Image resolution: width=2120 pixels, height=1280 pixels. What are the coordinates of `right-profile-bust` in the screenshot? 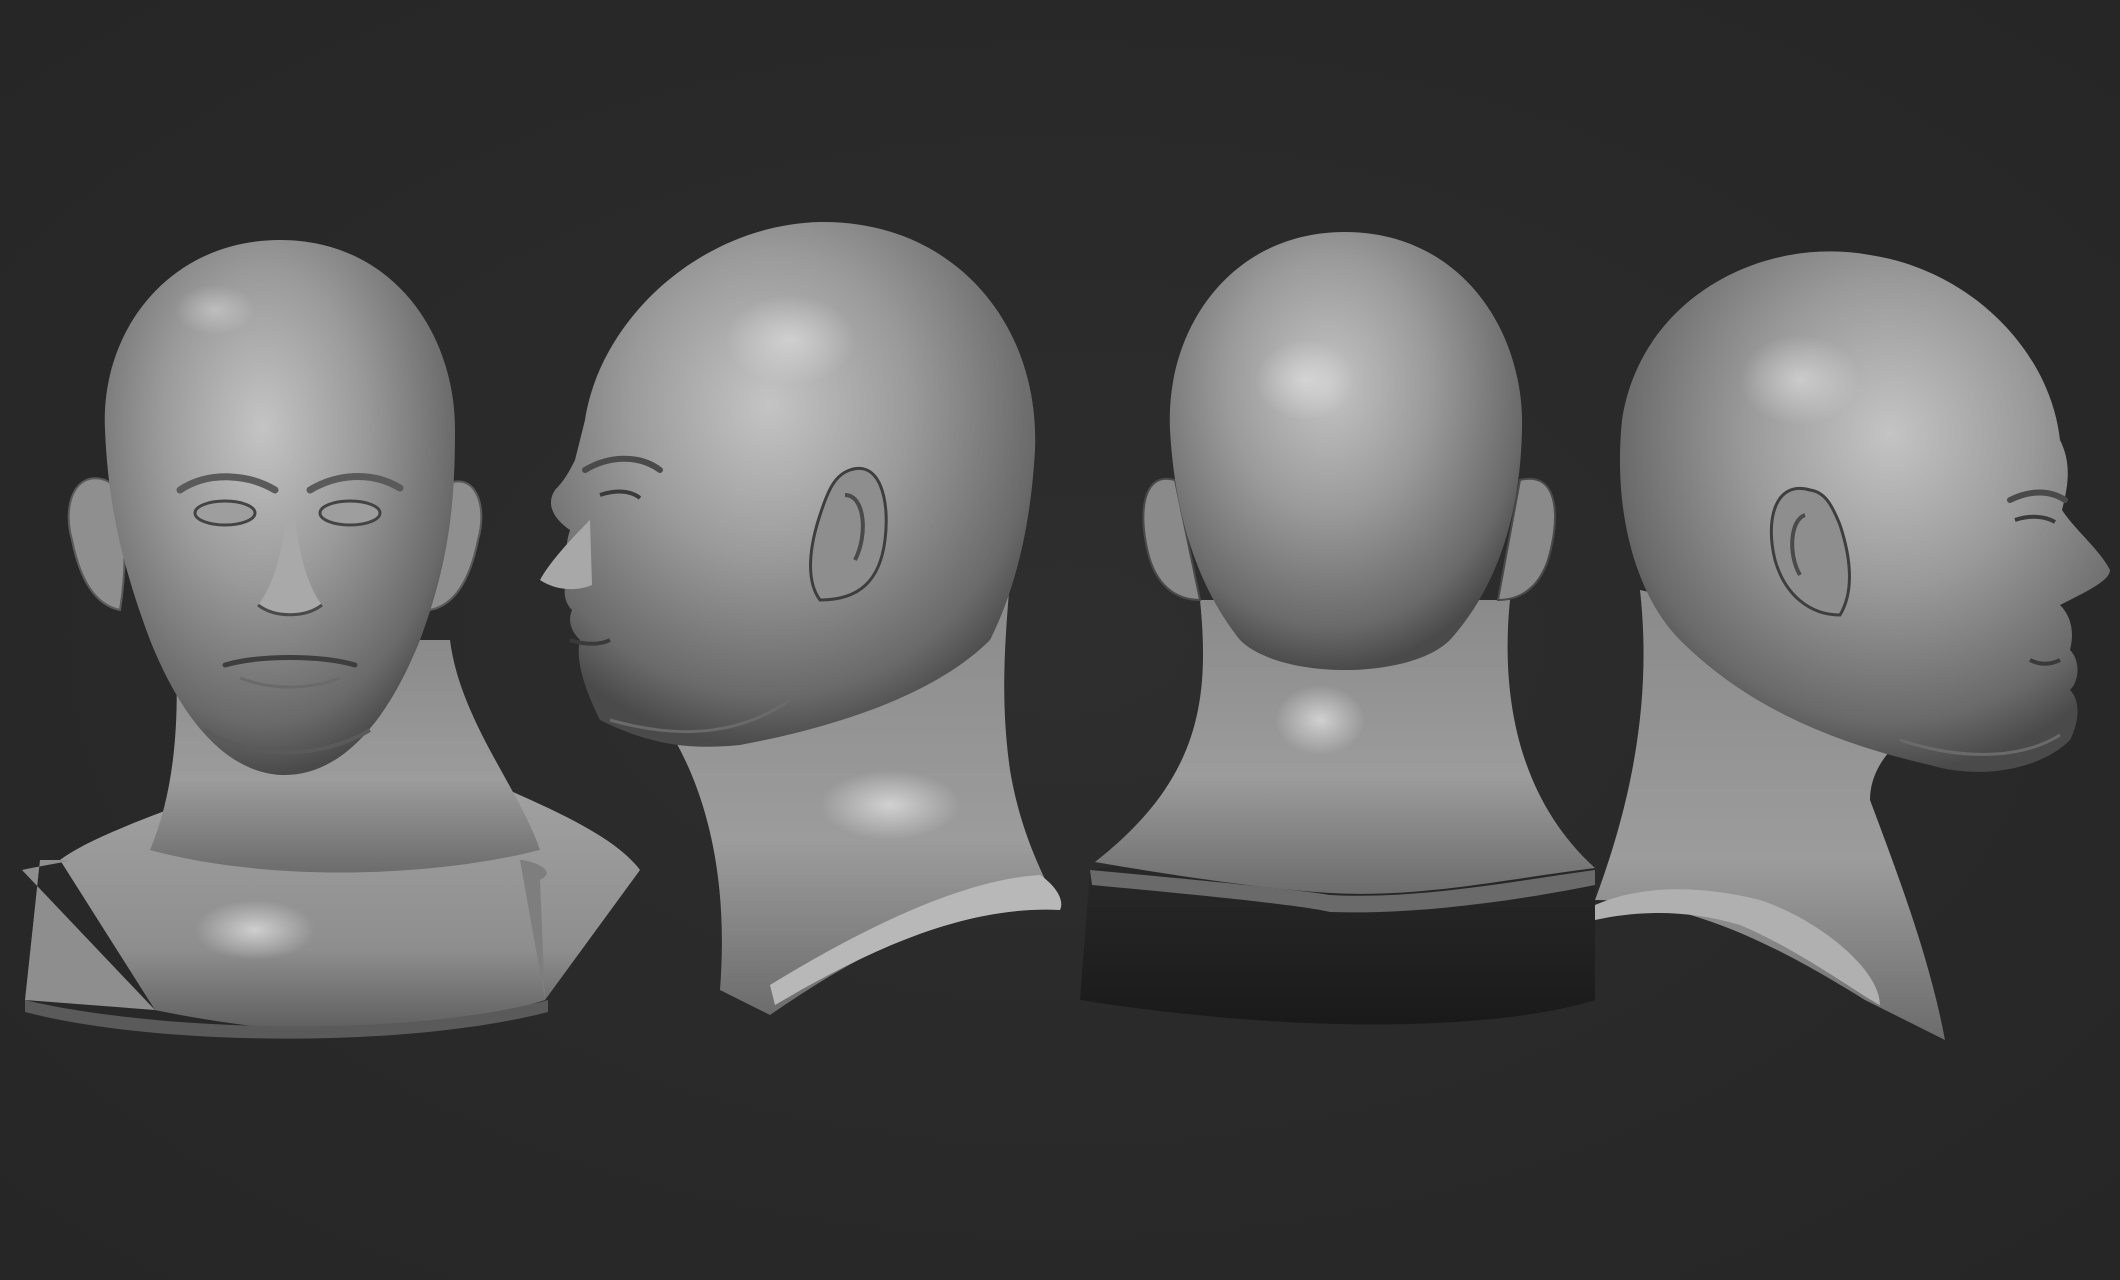 It's located at (1852, 645).